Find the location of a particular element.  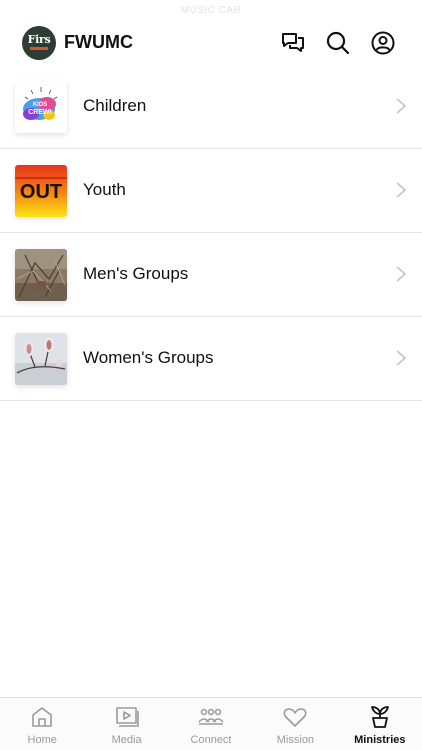

ministry-row-mens-groups: Men's Groups is located at coordinates (211, 275).